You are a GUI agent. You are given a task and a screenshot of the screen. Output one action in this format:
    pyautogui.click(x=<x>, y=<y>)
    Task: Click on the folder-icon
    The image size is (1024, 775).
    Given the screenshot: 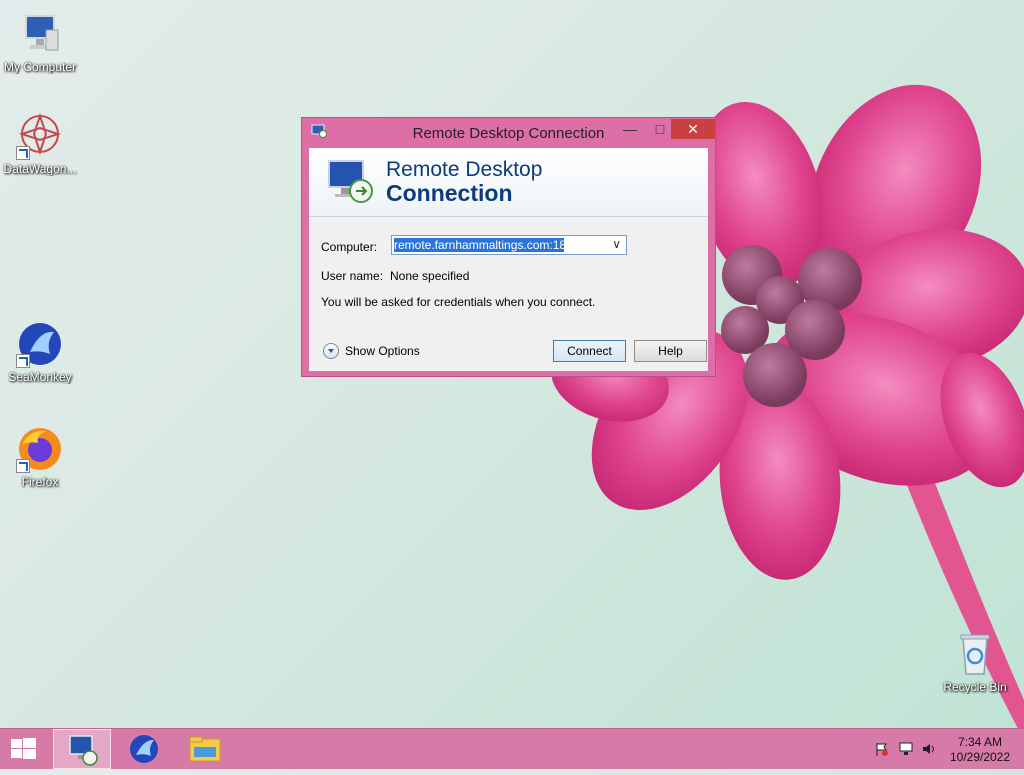 What is the action you would take?
    pyautogui.click(x=205, y=749)
    